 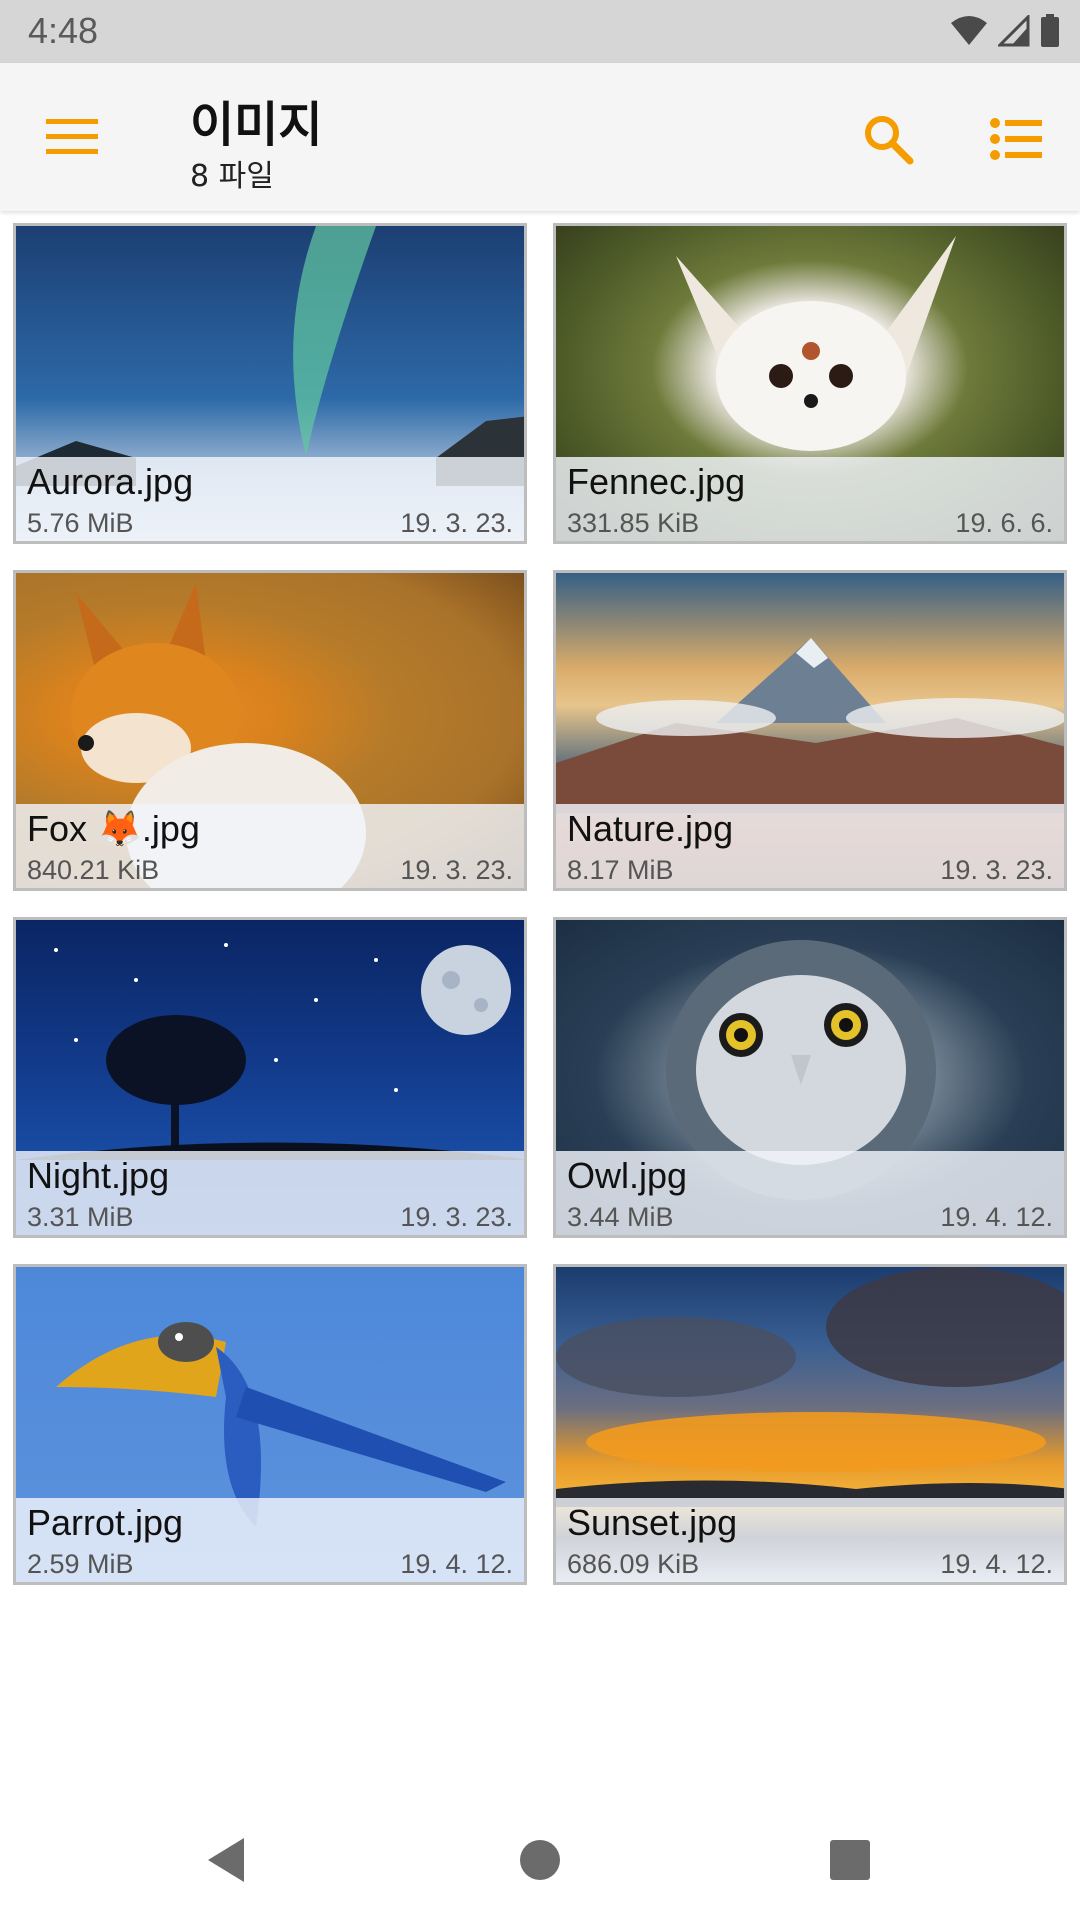 I want to click on recents-icon, so click(x=850, y=1860).